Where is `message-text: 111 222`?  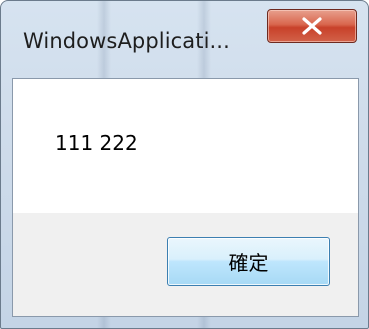 message-text: 111 222 is located at coordinates (96, 143).